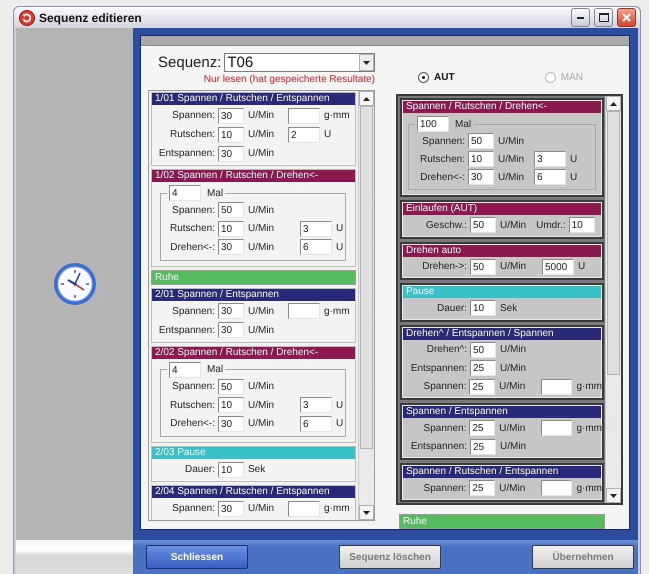 This screenshot has height=574, width=649. I want to click on maximize-button, so click(603, 17).